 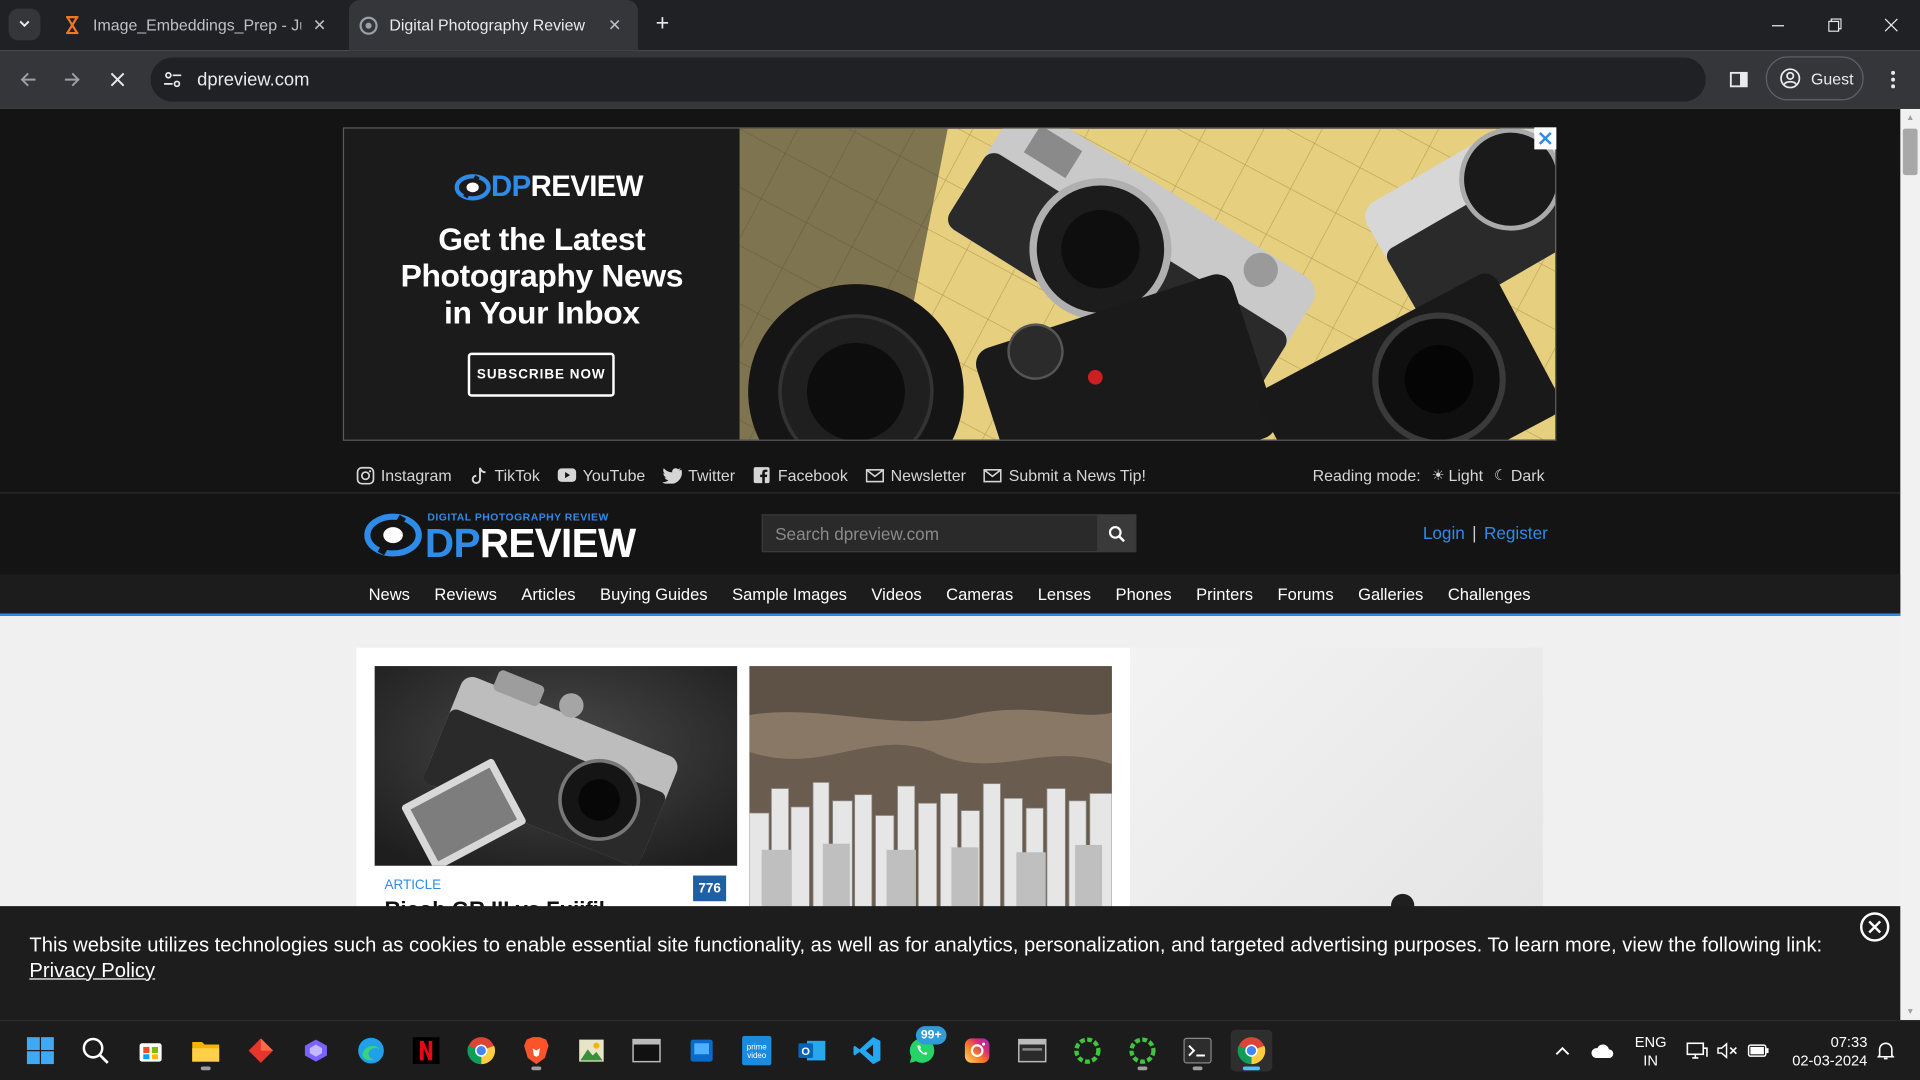 What do you see at coordinates (1834, 25) in the screenshot?
I see `restore-button` at bounding box center [1834, 25].